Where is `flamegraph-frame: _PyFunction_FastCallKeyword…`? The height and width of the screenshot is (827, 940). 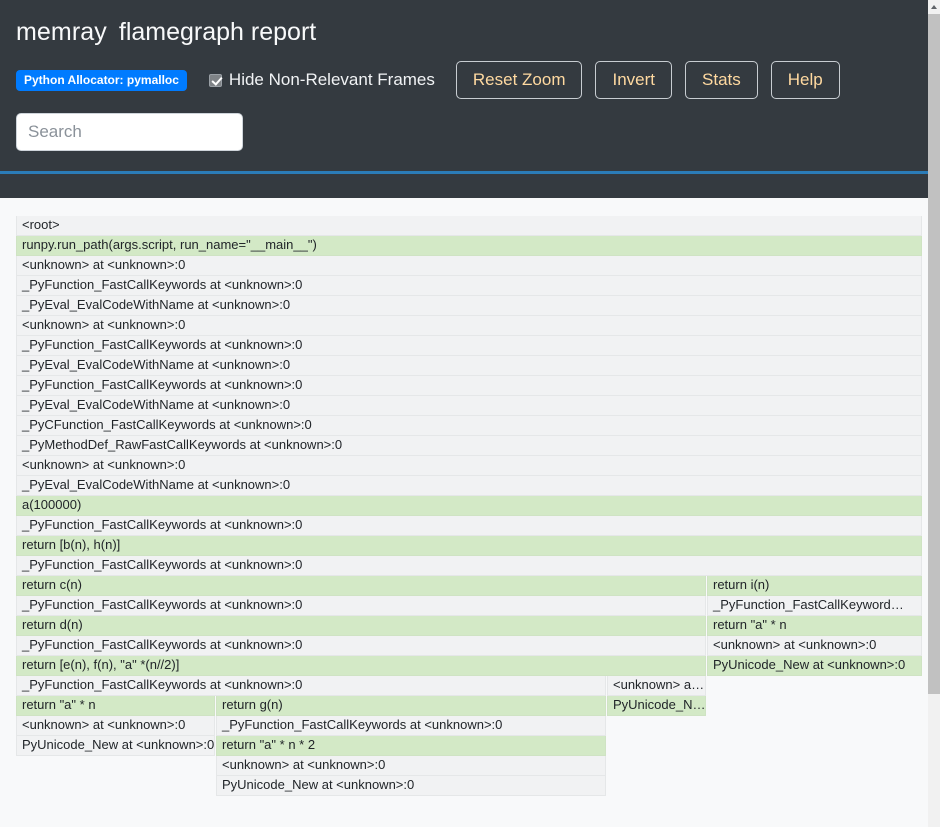
flamegraph-frame: _PyFunction_FastCallKeyword… is located at coordinates (814, 606).